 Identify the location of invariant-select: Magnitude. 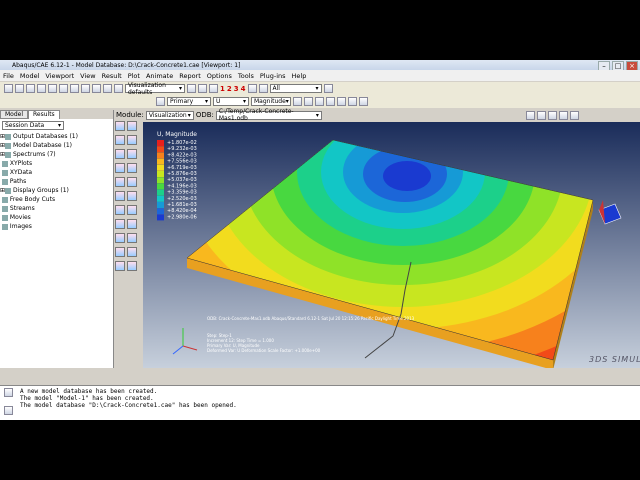
(271, 101).